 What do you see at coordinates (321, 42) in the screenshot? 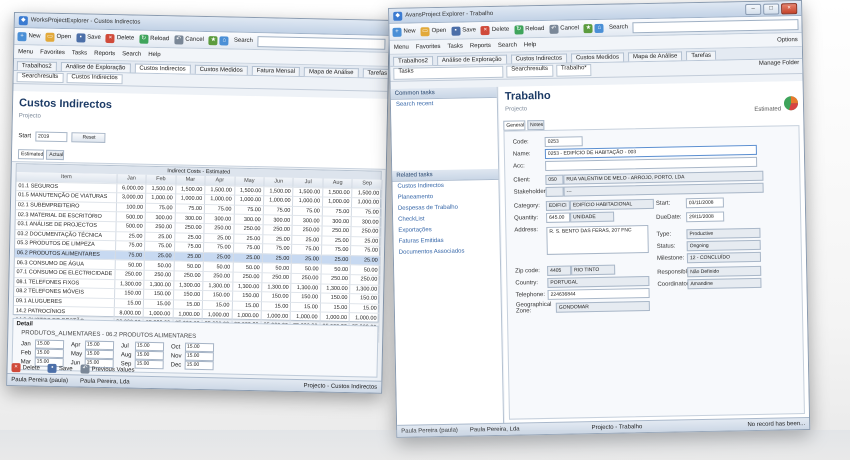
I see `search-input` at bounding box center [321, 42].